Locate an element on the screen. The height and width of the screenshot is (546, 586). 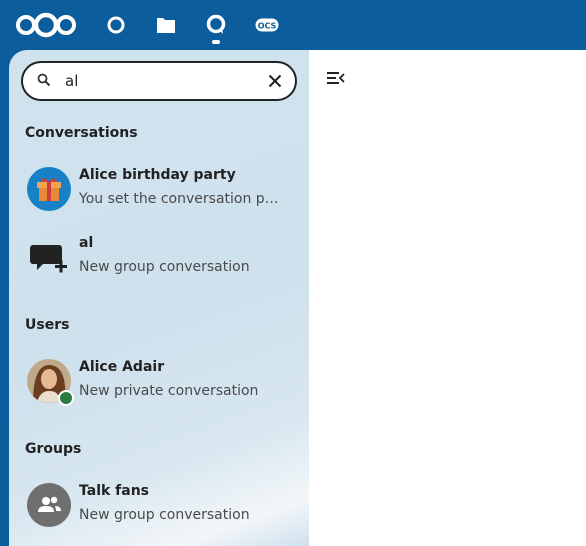
search-input is located at coordinates (160, 81).